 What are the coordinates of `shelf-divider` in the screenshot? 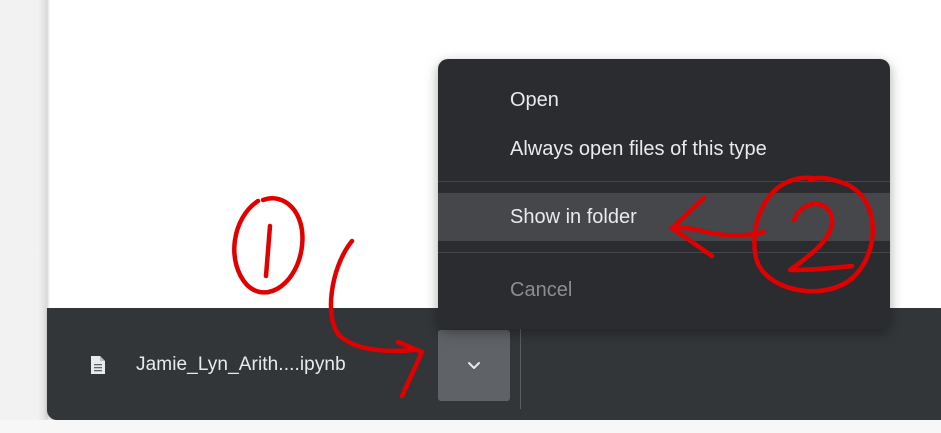 It's located at (520, 367).